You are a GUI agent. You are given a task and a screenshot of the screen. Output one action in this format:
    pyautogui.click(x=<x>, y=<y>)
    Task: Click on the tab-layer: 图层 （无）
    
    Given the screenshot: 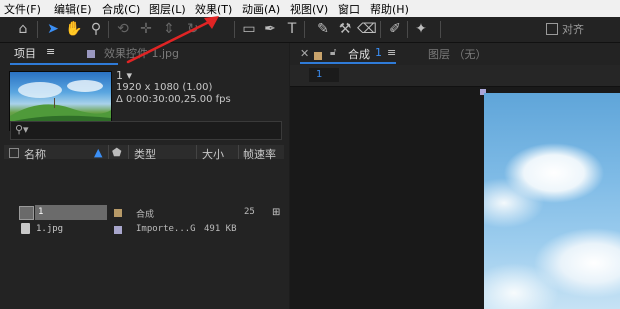 What is the action you would take?
    pyautogui.click(x=457, y=54)
    